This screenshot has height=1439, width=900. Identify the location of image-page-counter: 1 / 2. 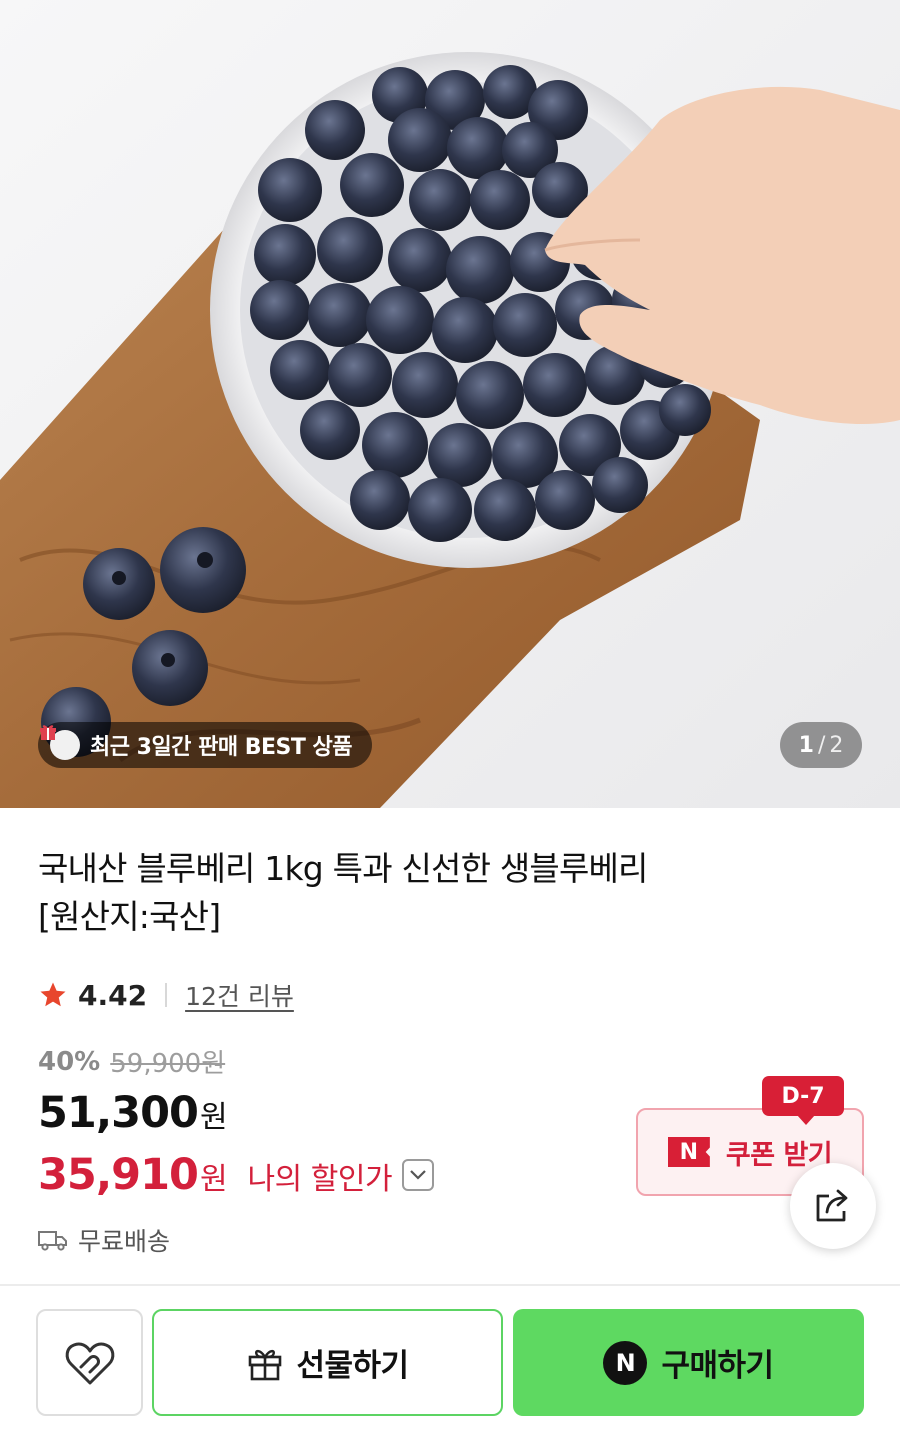
(821, 745).